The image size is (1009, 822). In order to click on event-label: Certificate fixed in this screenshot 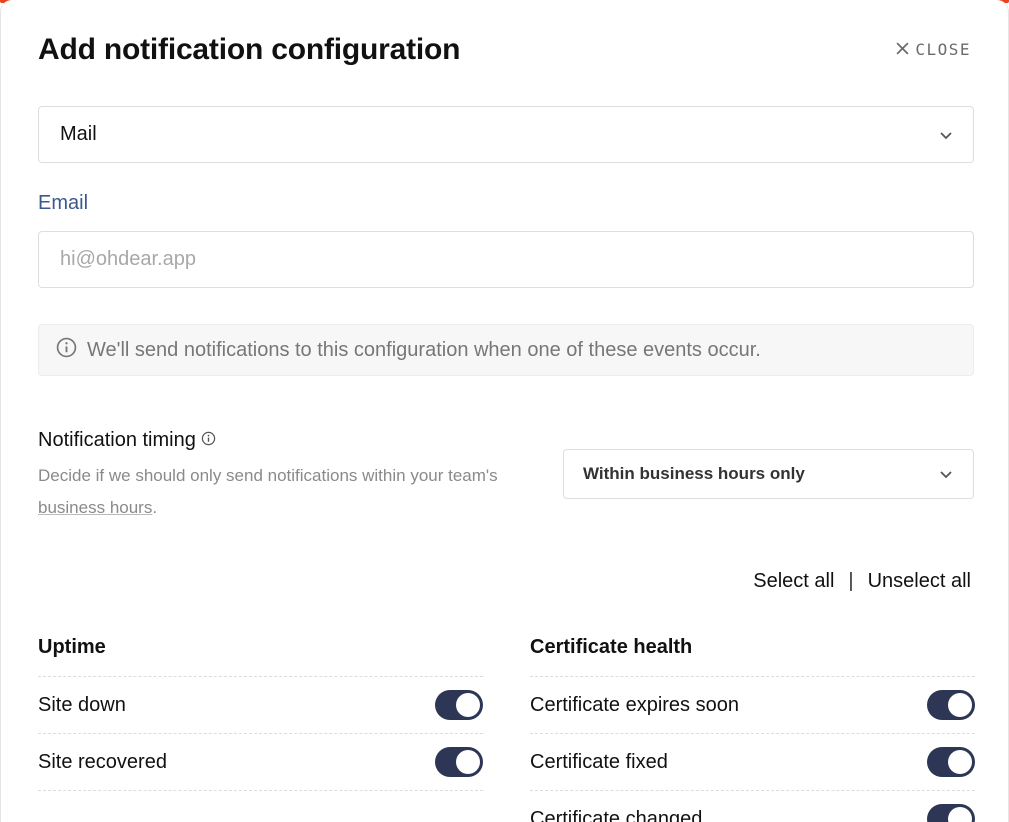, I will do `click(599, 761)`.